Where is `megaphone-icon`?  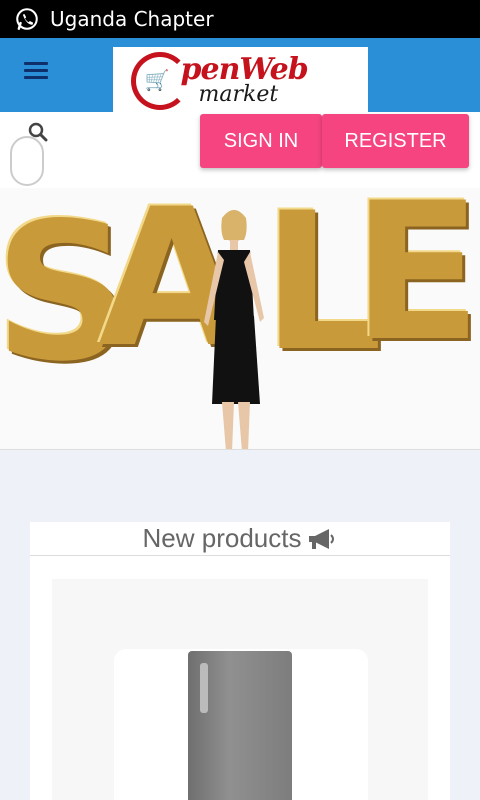 megaphone-icon is located at coordinates (322, 538).